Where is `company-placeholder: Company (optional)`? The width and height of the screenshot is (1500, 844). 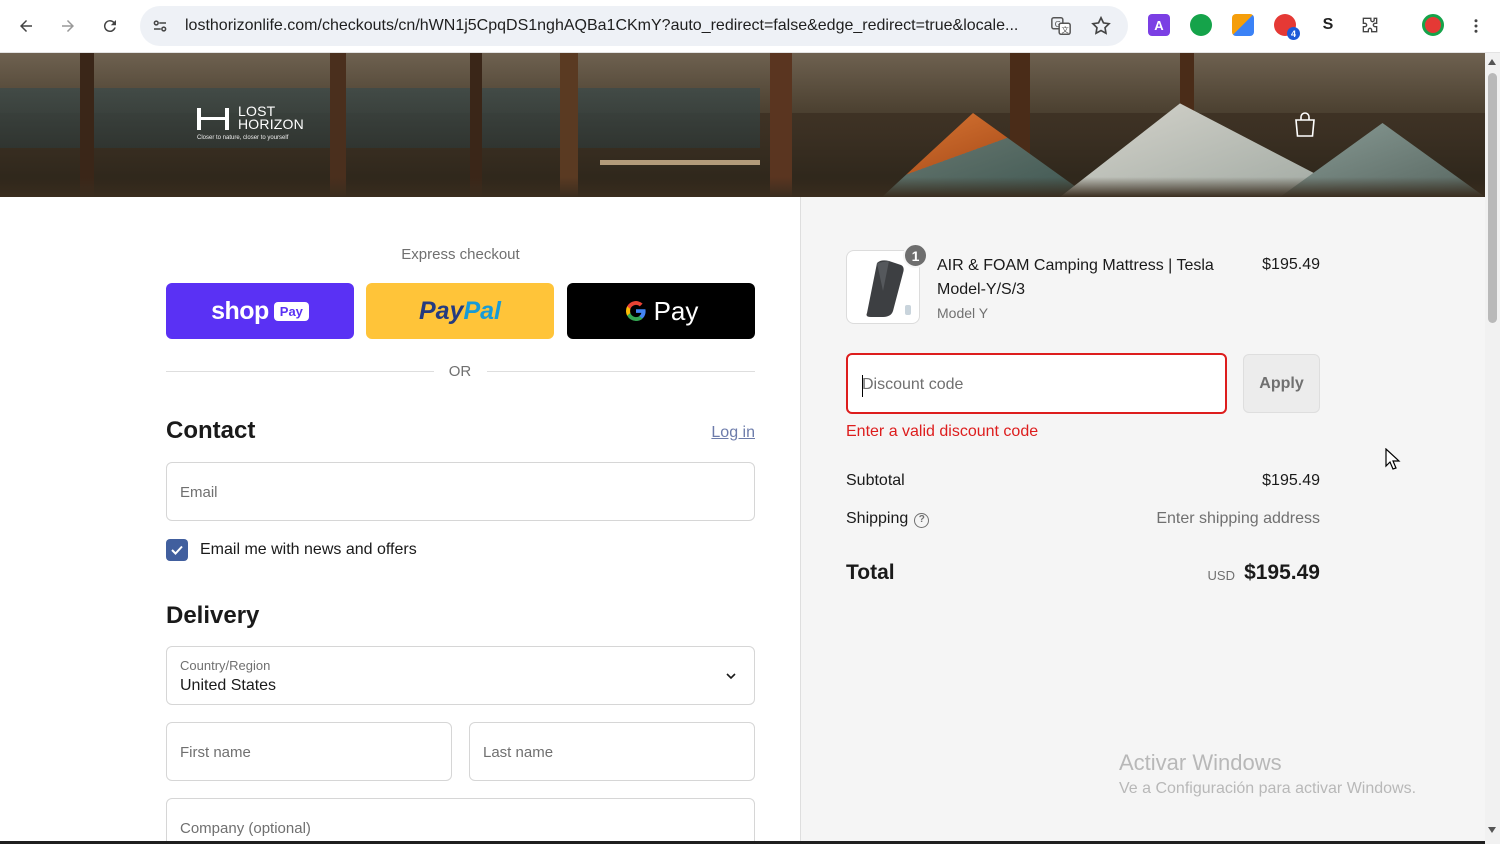 company-placeholder: Company (optional) is located at coordinates (245, 828).